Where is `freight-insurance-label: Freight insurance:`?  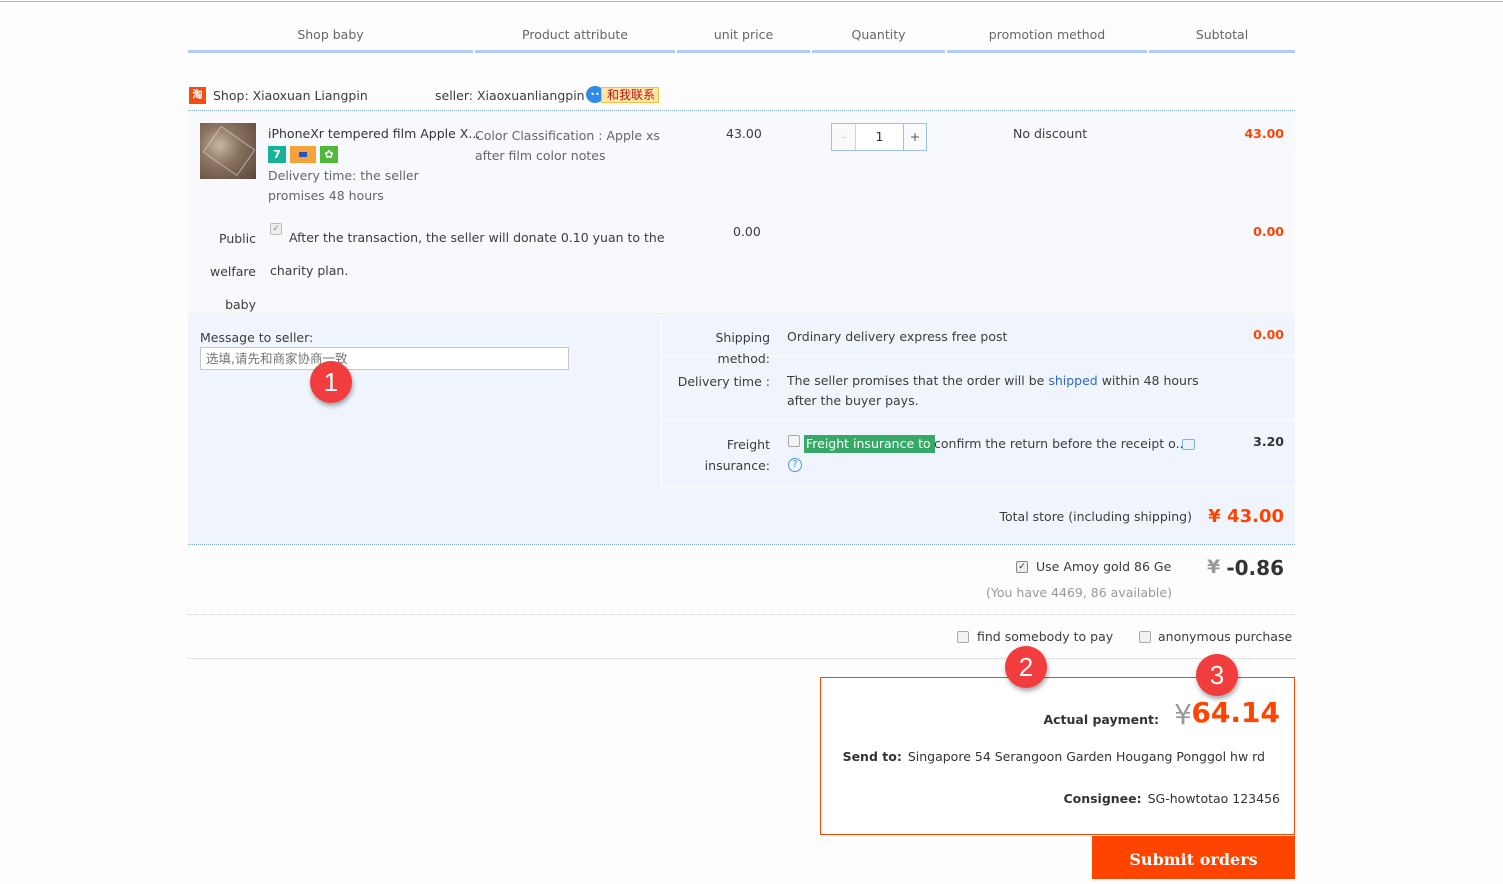 freight-insurance-label: Freight insurance: is located at coordinates (737, 455).